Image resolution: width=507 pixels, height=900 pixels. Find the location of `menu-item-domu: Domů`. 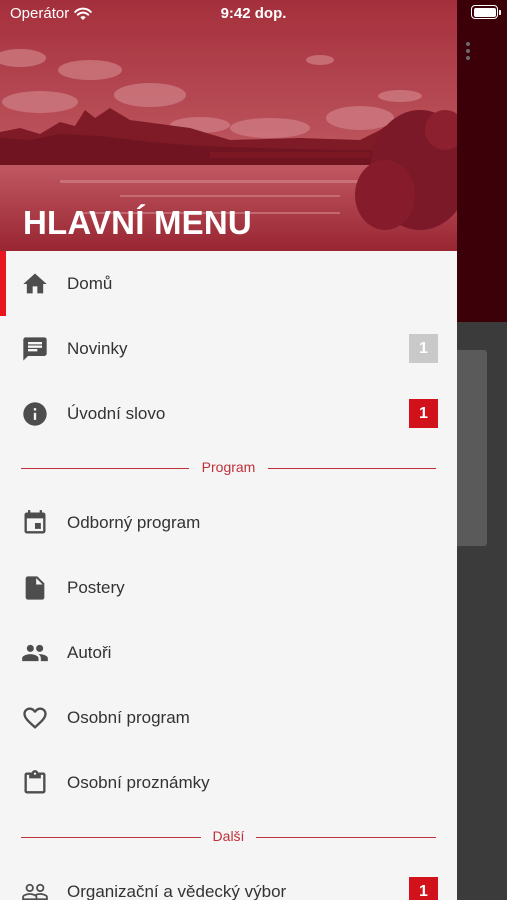

menu-item-domu: Domů is located at coordinates (228, 283).